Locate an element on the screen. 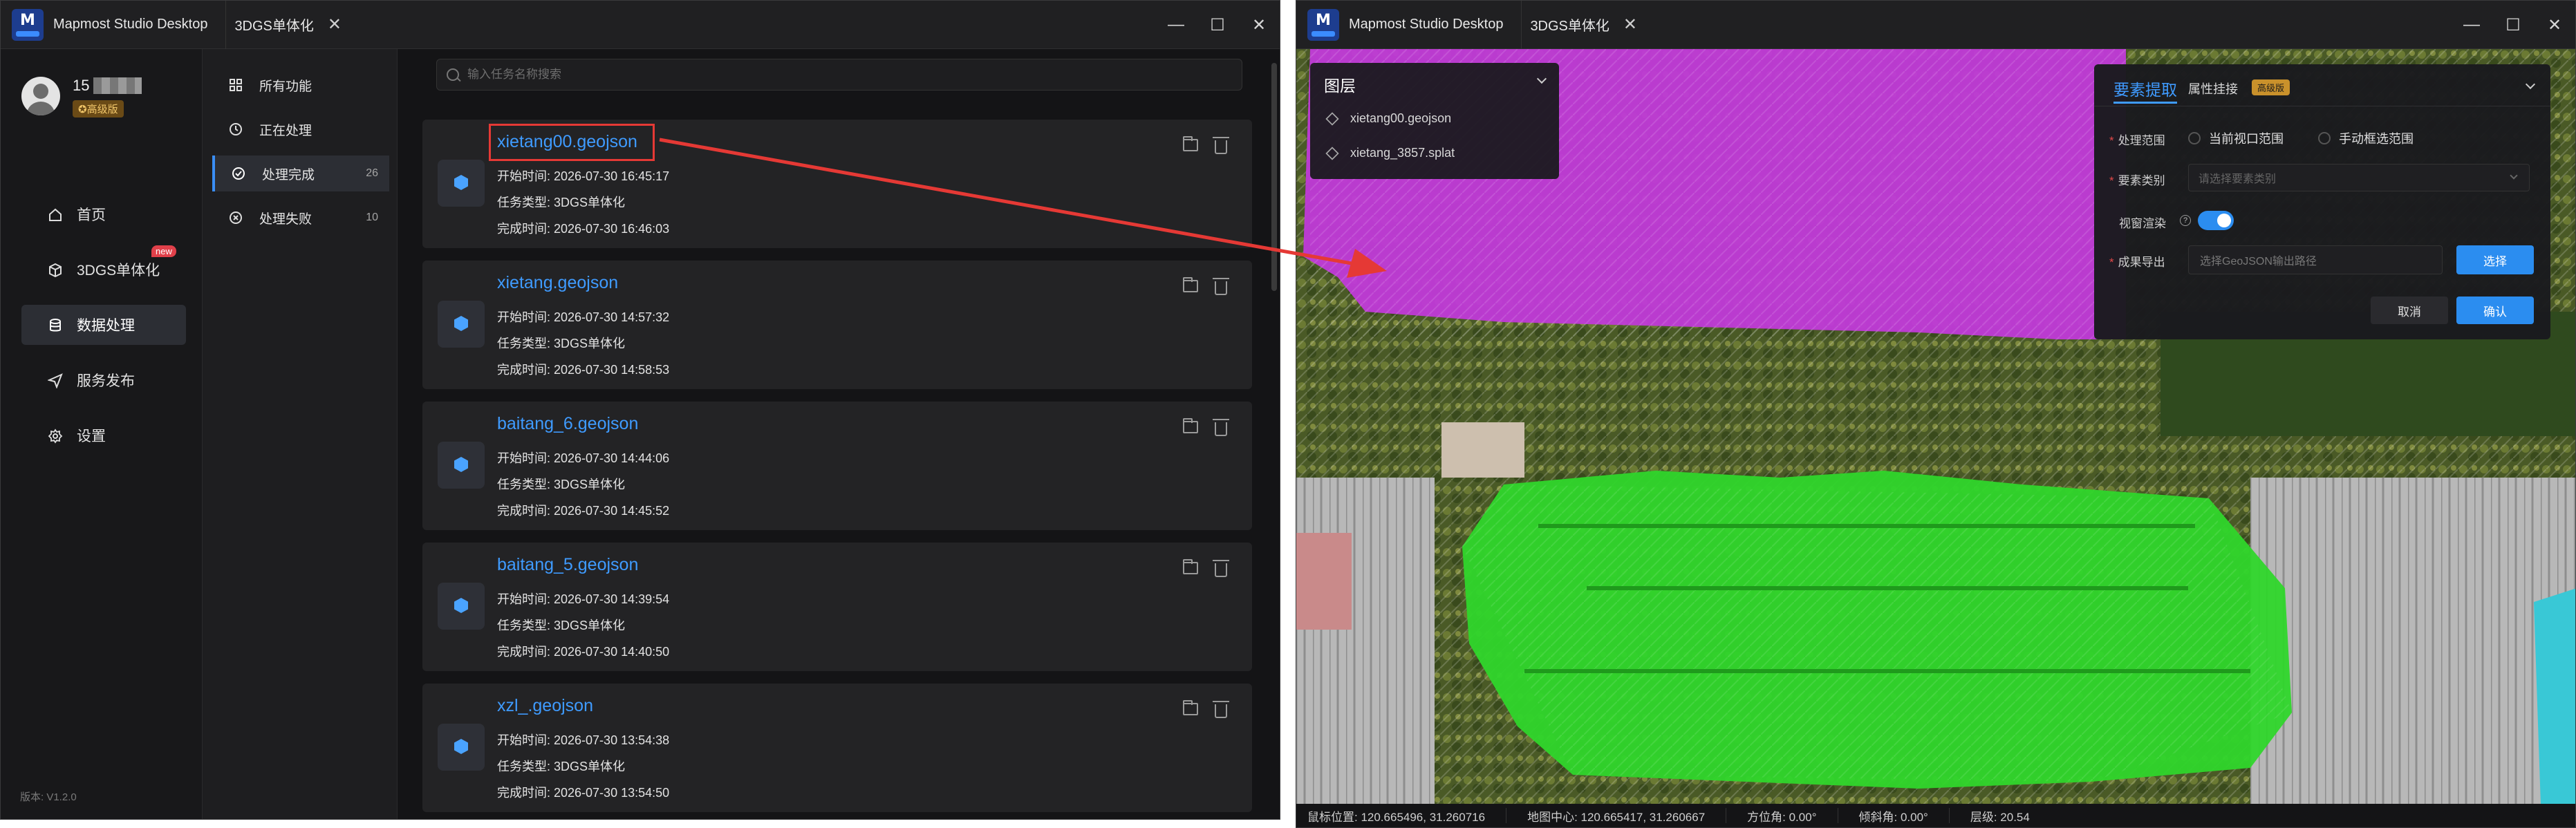 This screenshot has width=2576, height=828. task-start-time: 开始时间: 2026-07-30 14:57:32 is located at coordinates (583, 317).